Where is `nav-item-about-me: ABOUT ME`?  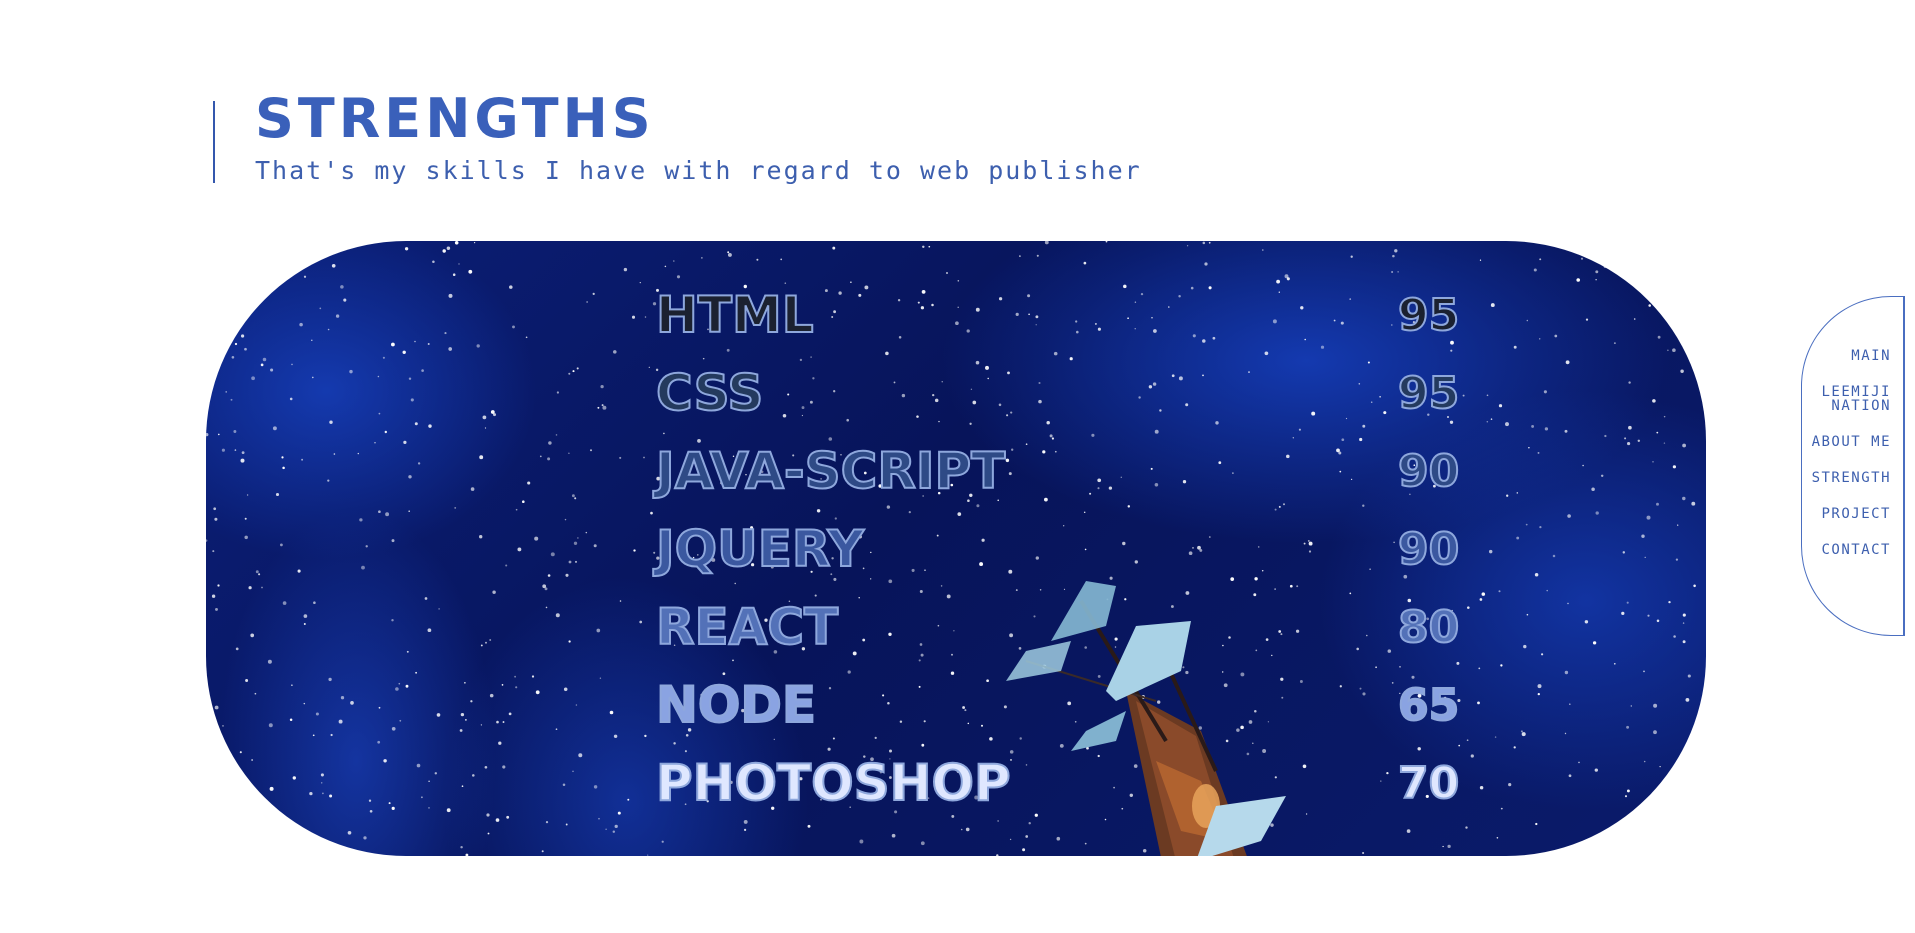
nav-item-about-me: ABOUT ME is located at coordinates (1848, 442).